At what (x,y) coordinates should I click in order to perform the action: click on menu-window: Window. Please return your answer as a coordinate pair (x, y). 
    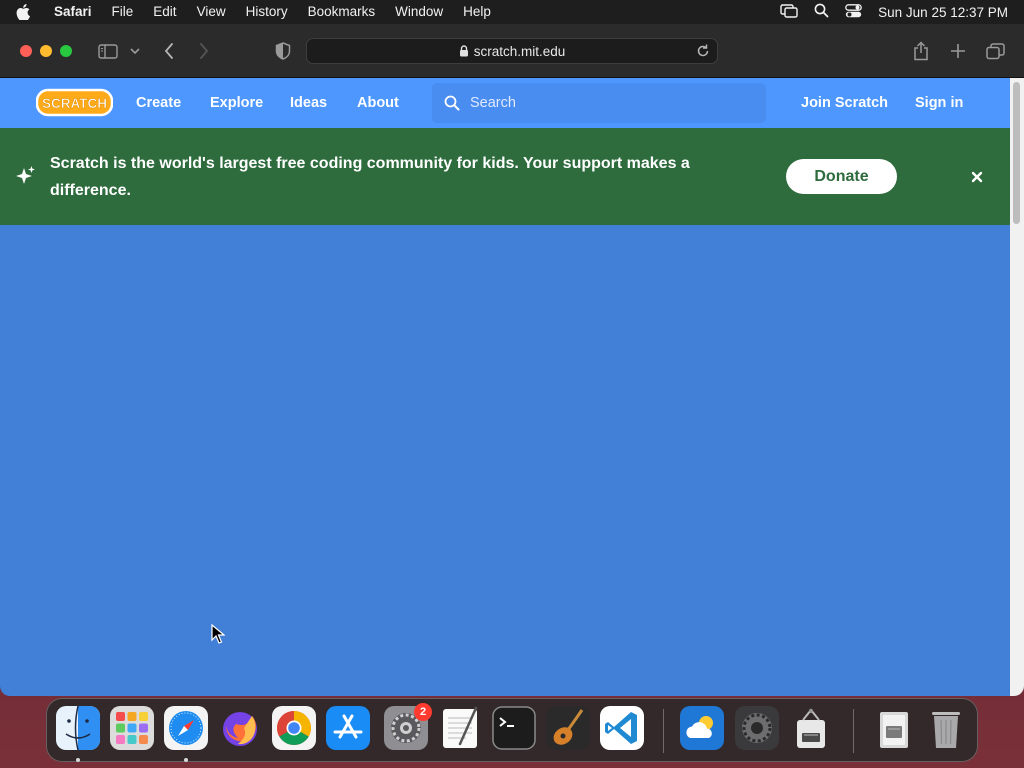
    Looking at the image, I should click on (419, 12).